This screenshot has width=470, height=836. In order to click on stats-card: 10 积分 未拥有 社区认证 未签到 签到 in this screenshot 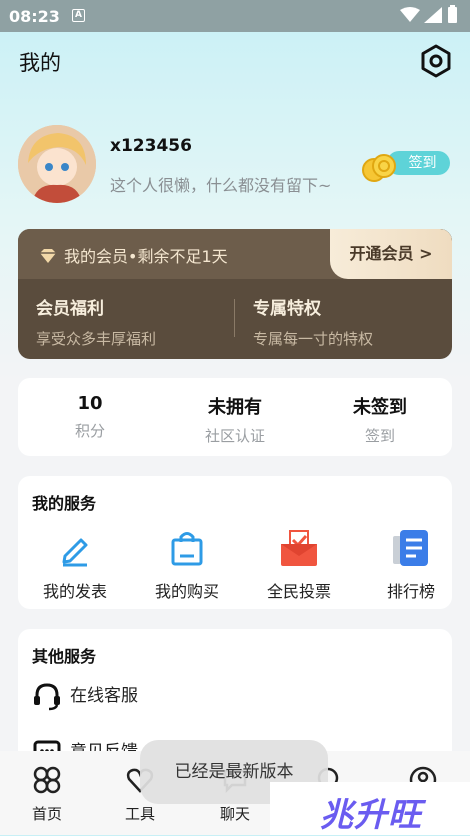, I will do `click(235, 417)`.